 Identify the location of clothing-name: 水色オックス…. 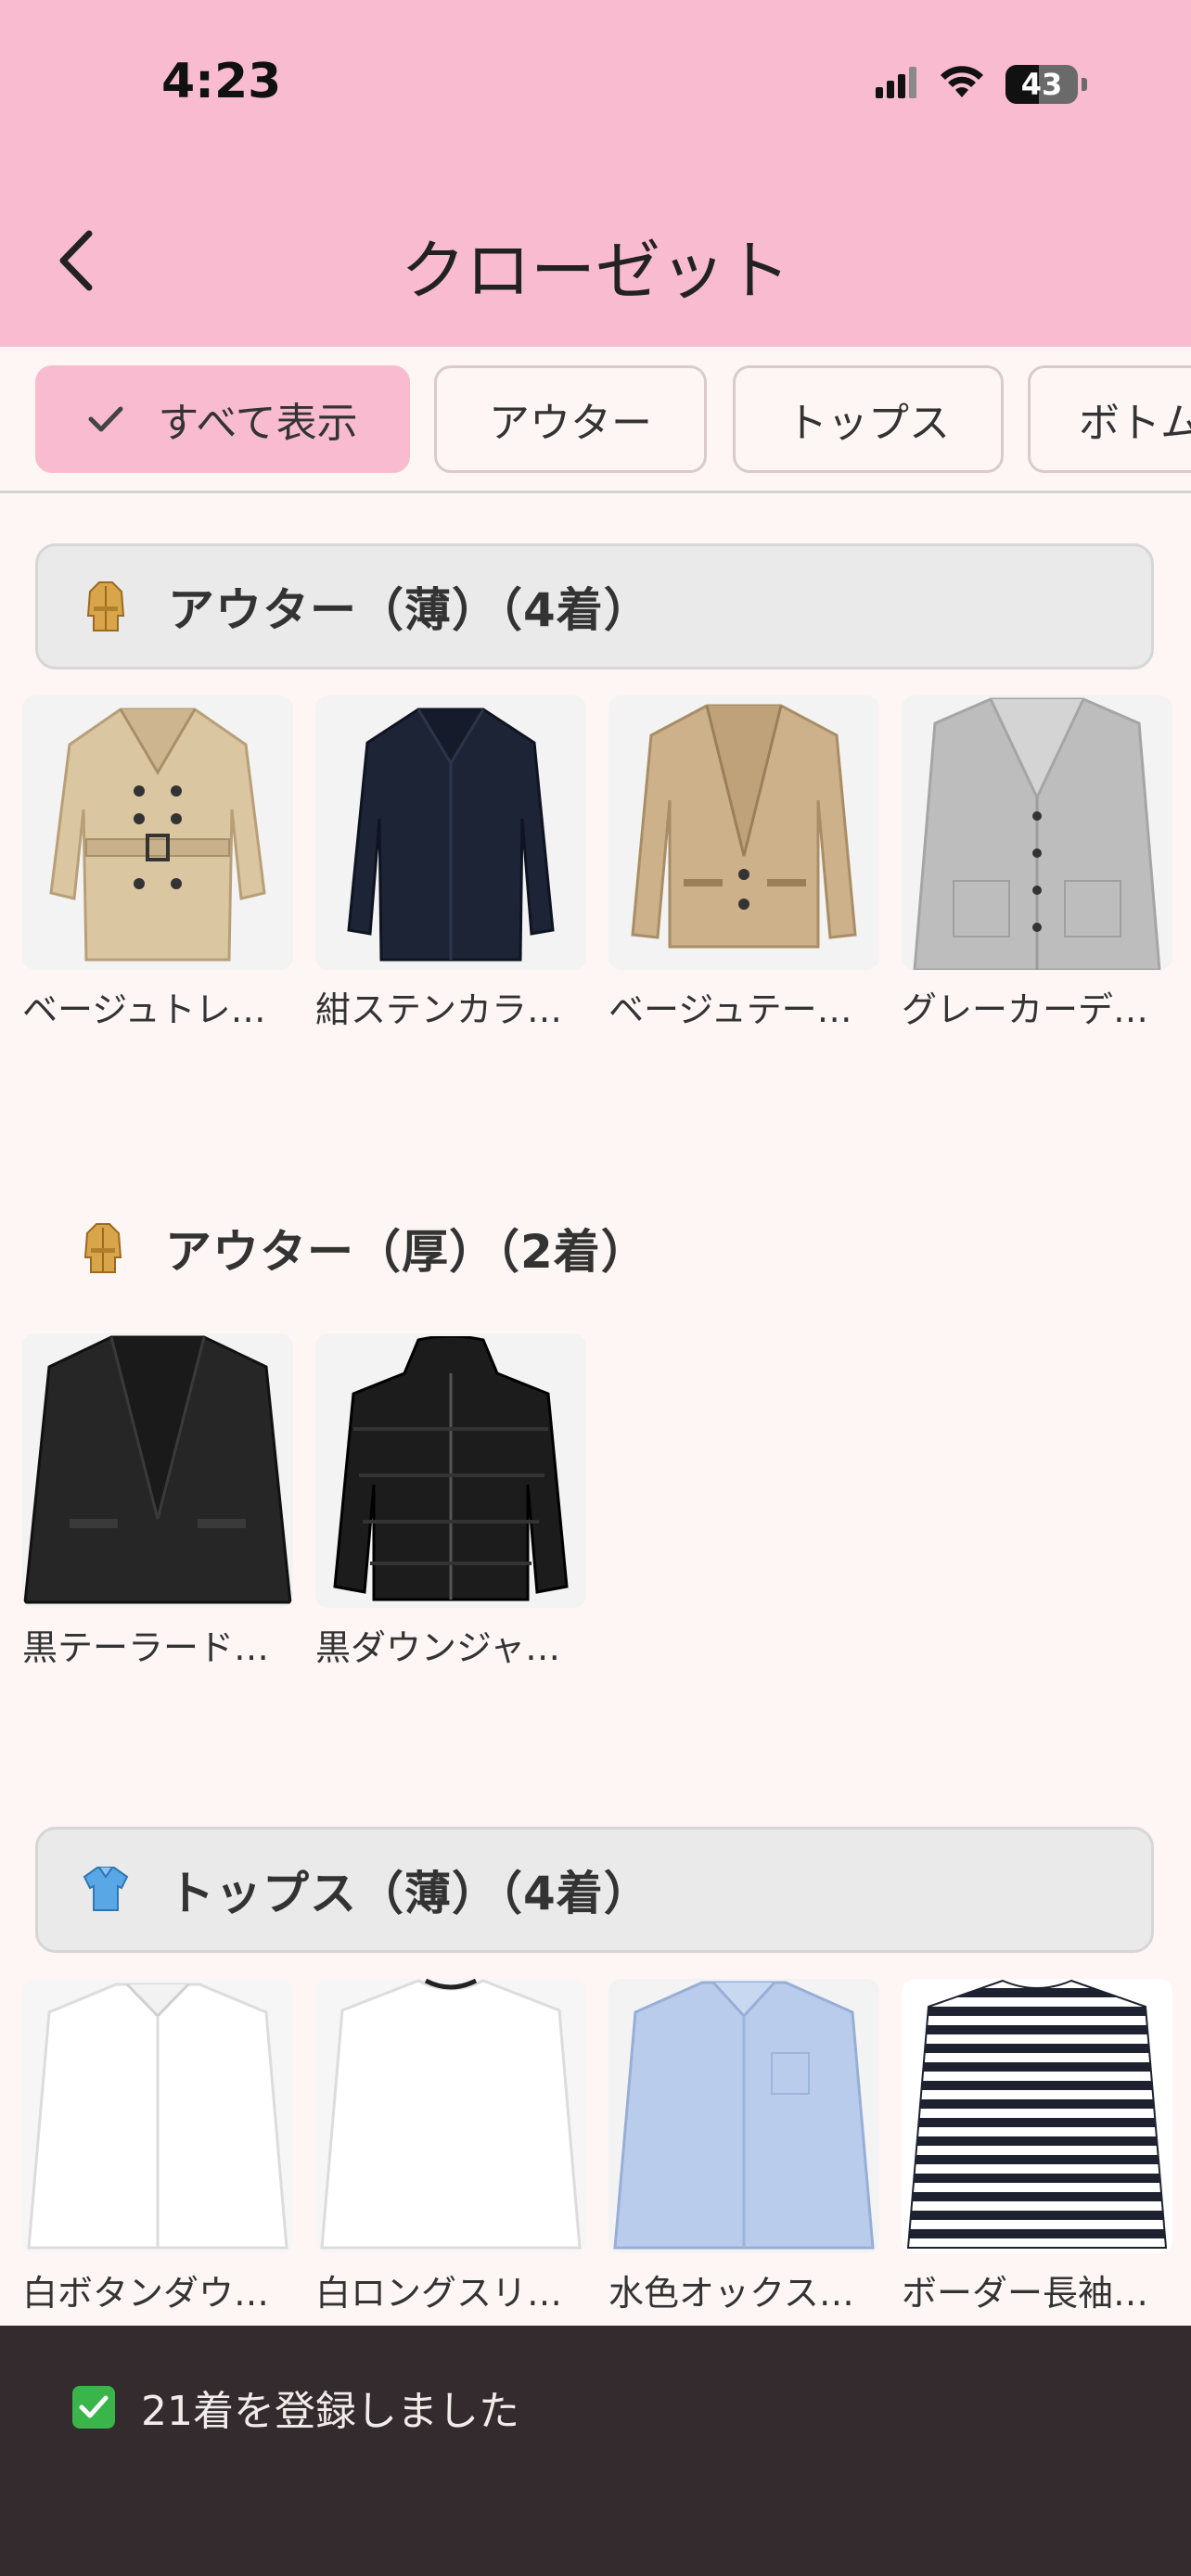
(731, 2293).